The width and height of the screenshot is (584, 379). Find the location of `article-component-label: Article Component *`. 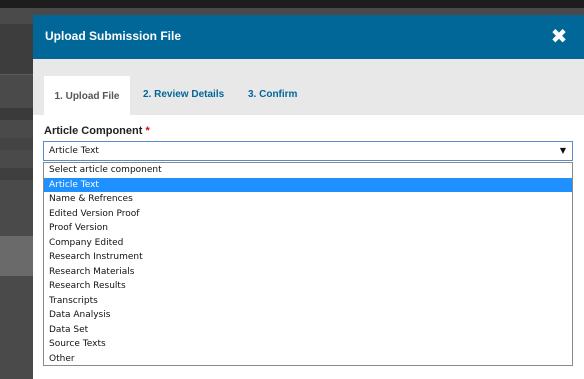

article-component-label: Article Component * is located at coordinates (97, 131).